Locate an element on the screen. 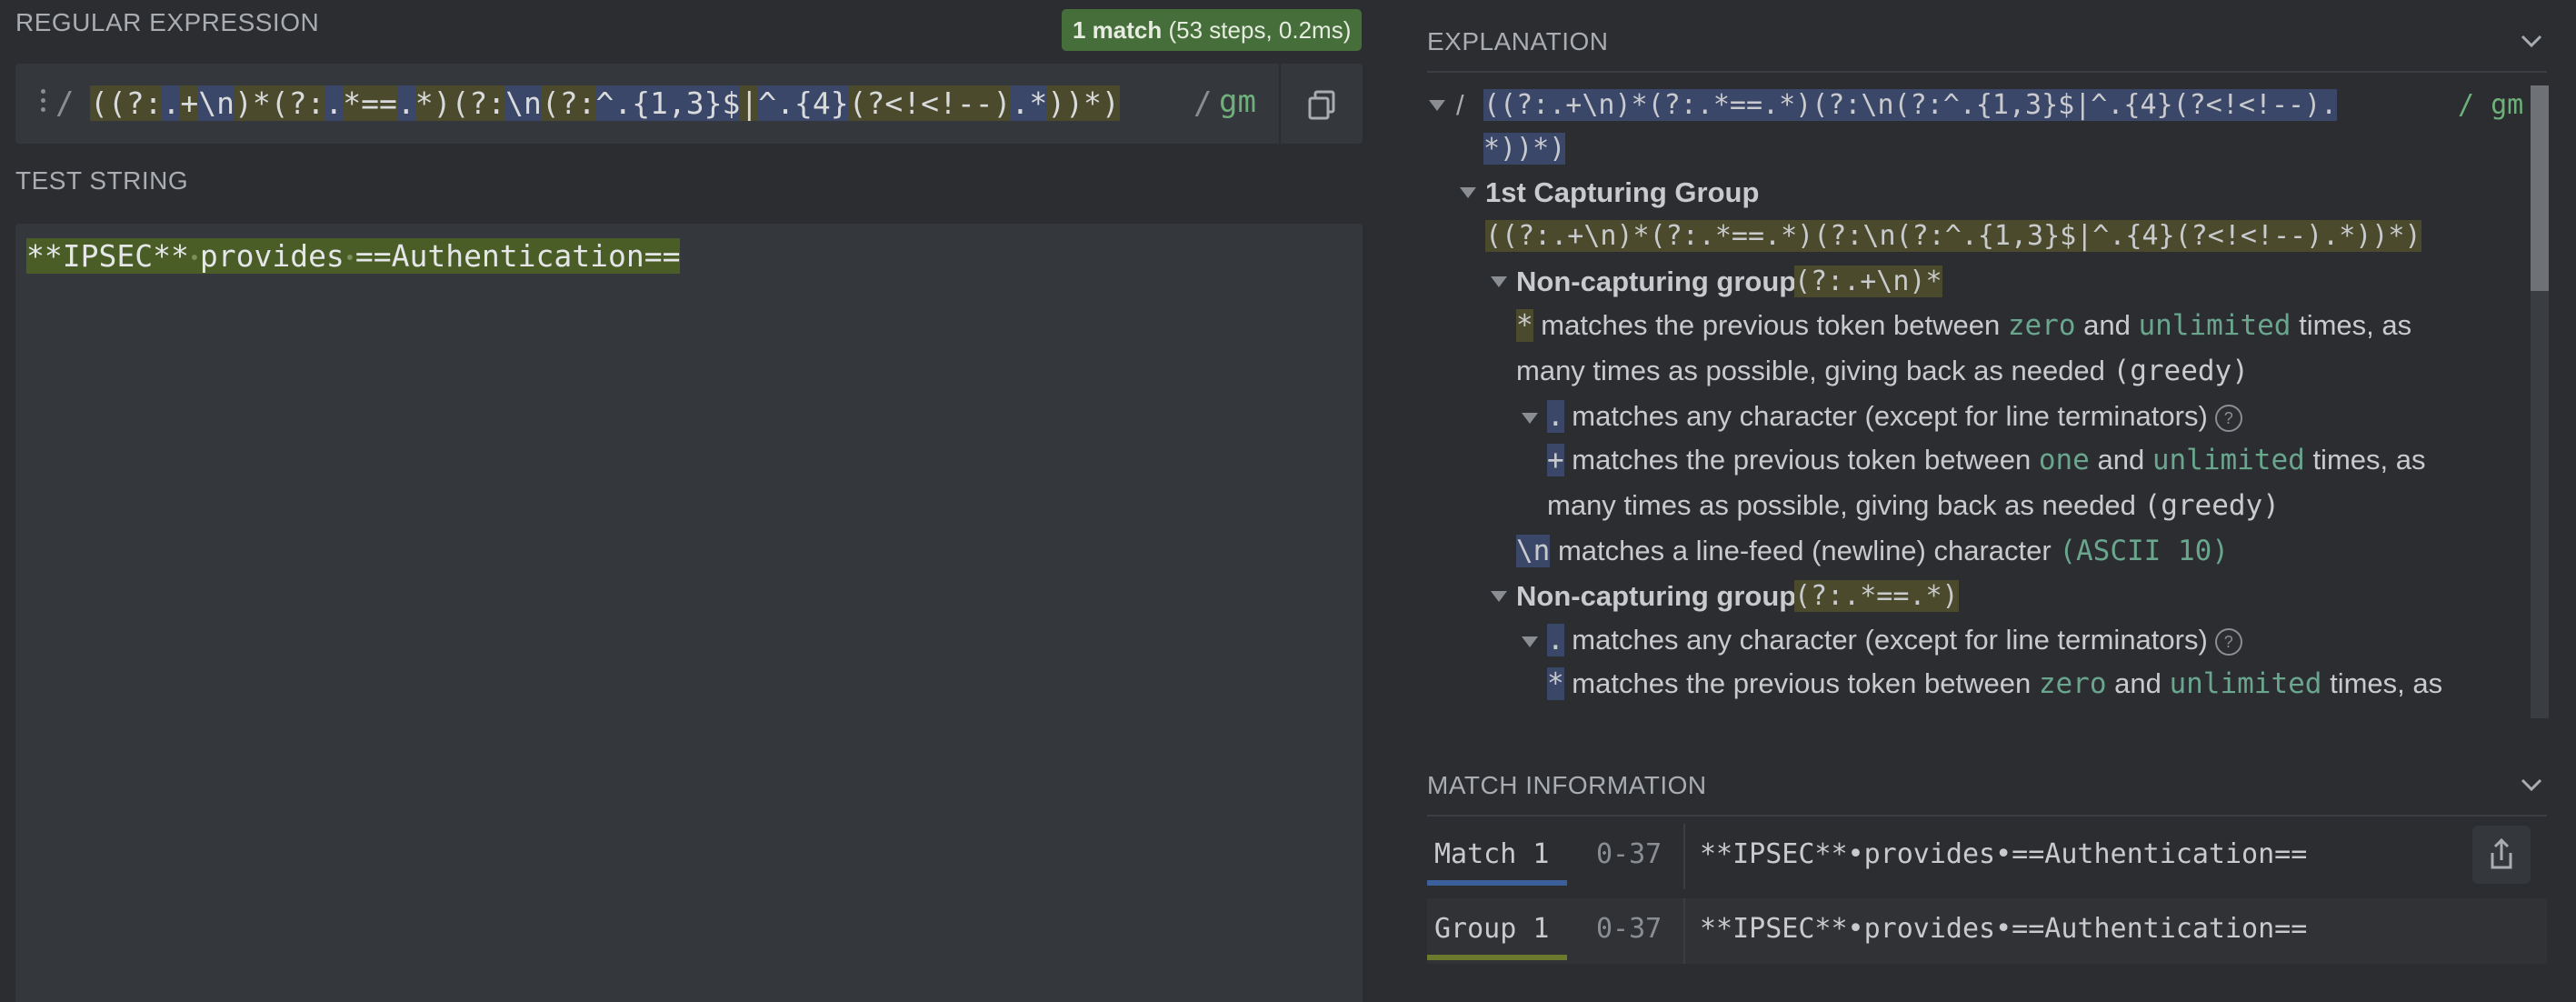 The image size is (2576, 1002). match-count-badge: 1 match (53 steps, 0.2ms) is located at coordinates (1212, 30).